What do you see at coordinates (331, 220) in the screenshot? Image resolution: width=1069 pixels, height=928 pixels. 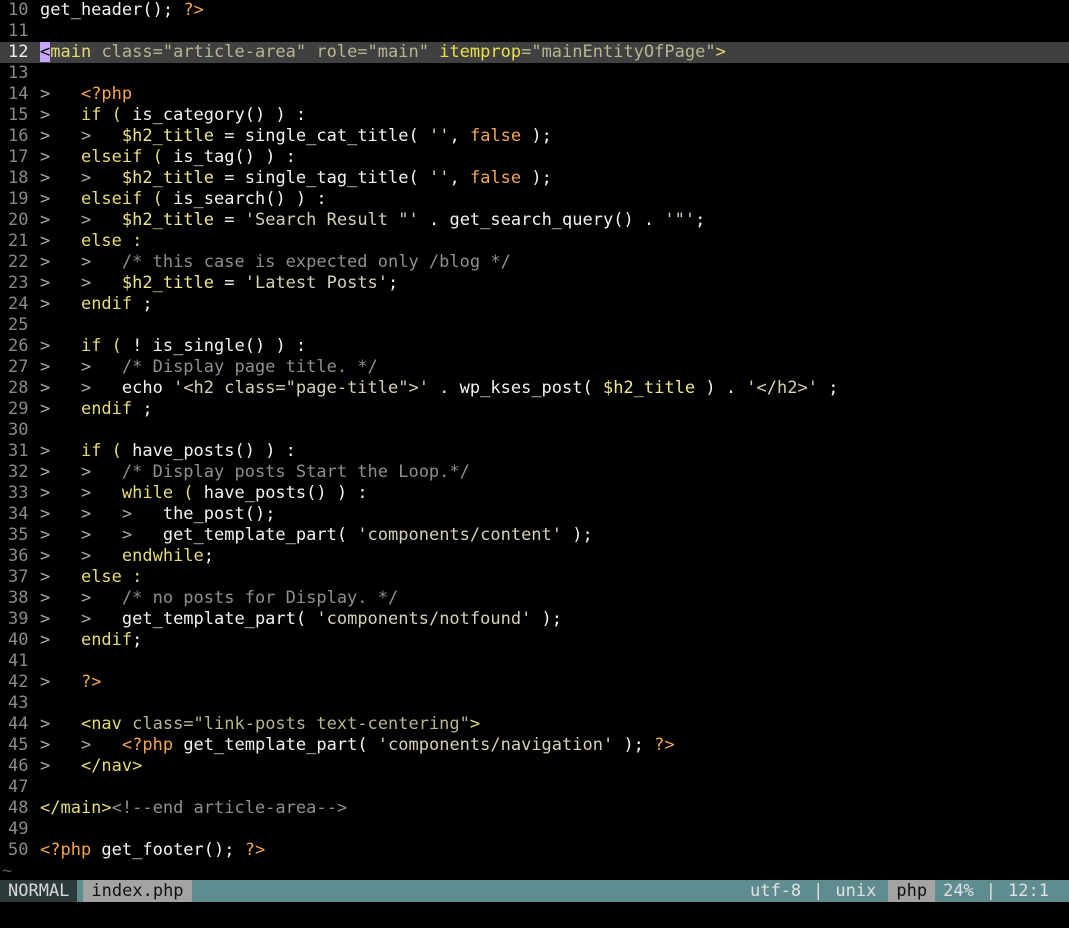 I see `code-token: 'Search Result "'` at bounding box center [331, 220].